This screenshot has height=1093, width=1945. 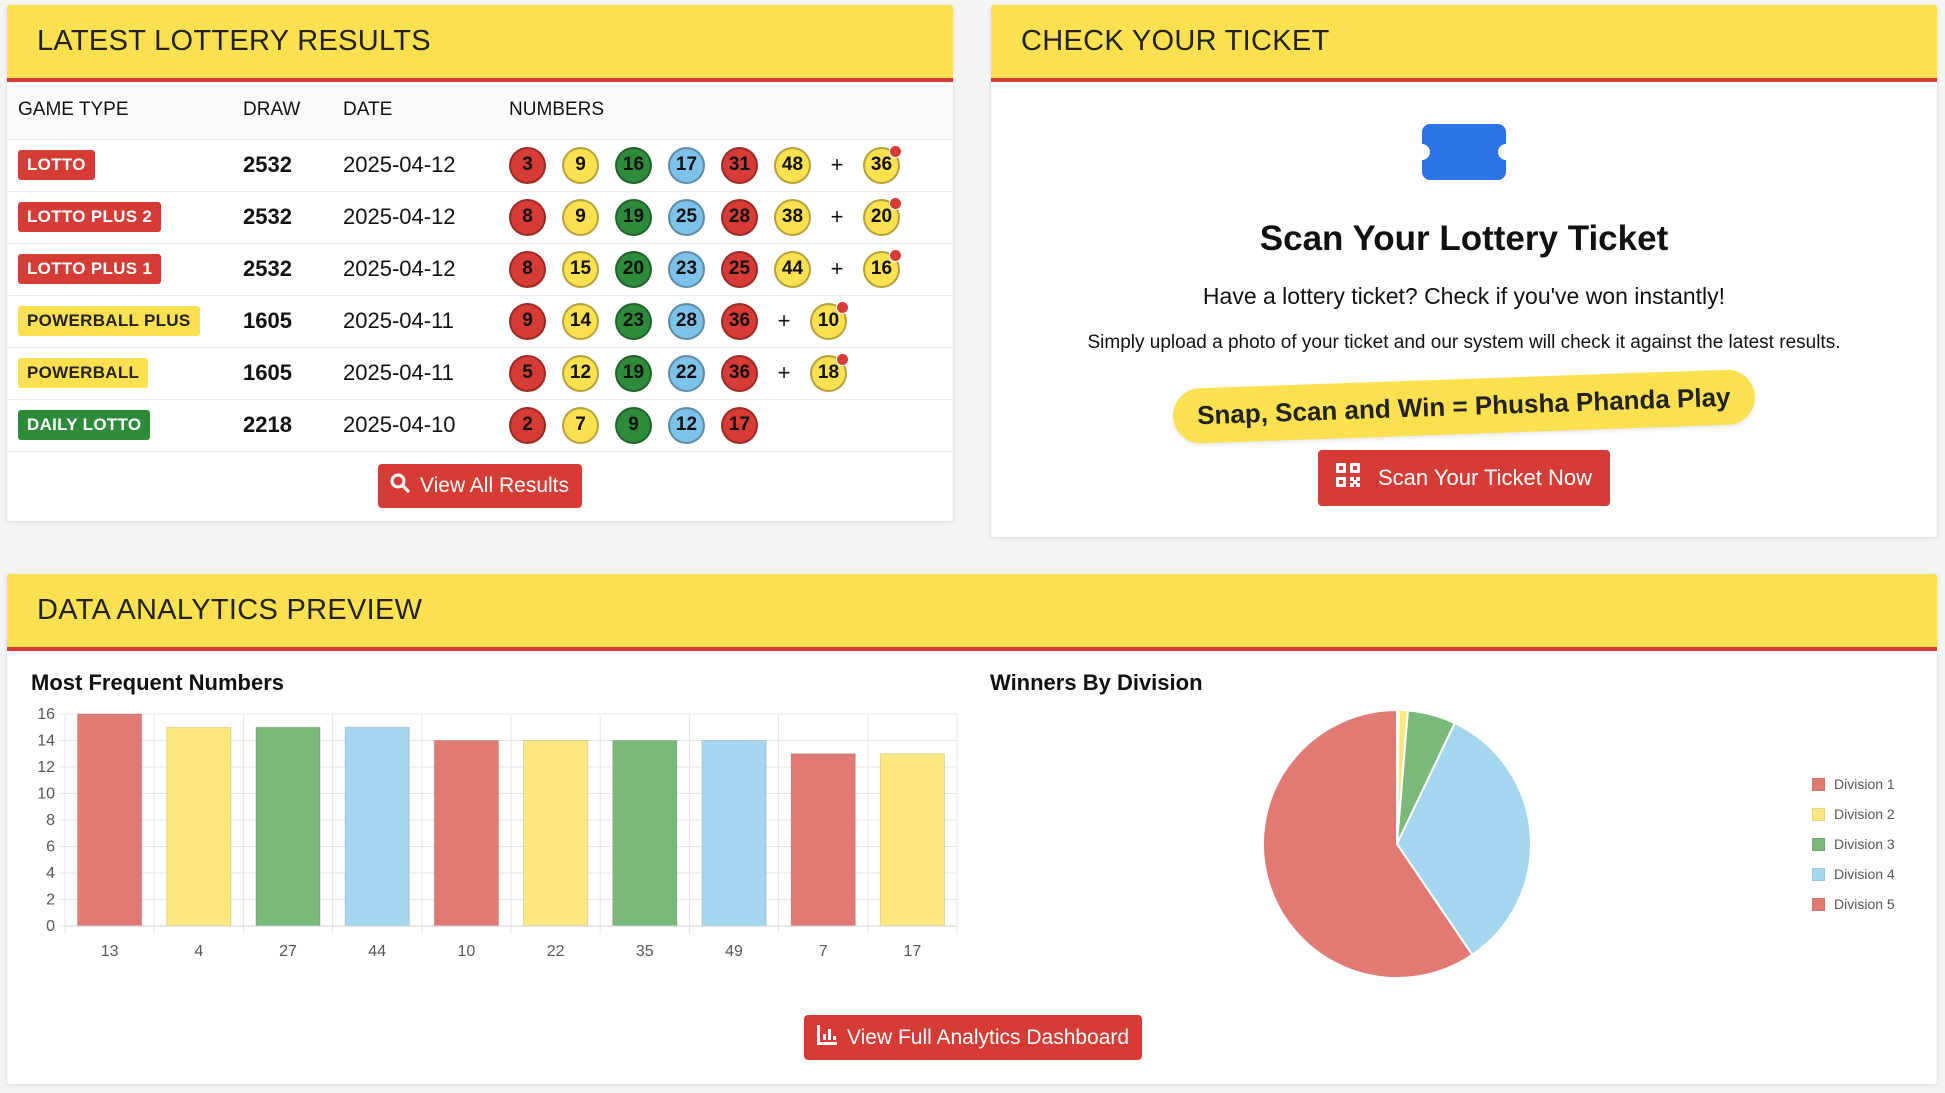 What do you see at coordinates (739, 165) in the screenshot?
I see `number-ball: 31` at bounding box center [739, 165].